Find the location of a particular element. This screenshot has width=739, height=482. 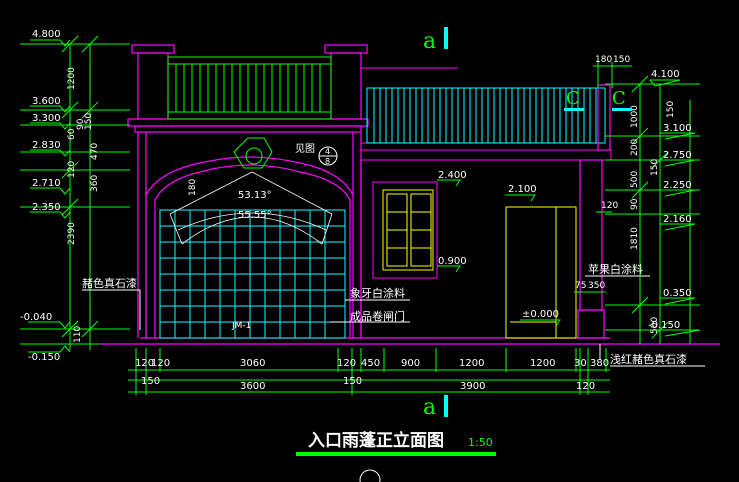

bdim-900: 900 is located at coordinates (410, 363).